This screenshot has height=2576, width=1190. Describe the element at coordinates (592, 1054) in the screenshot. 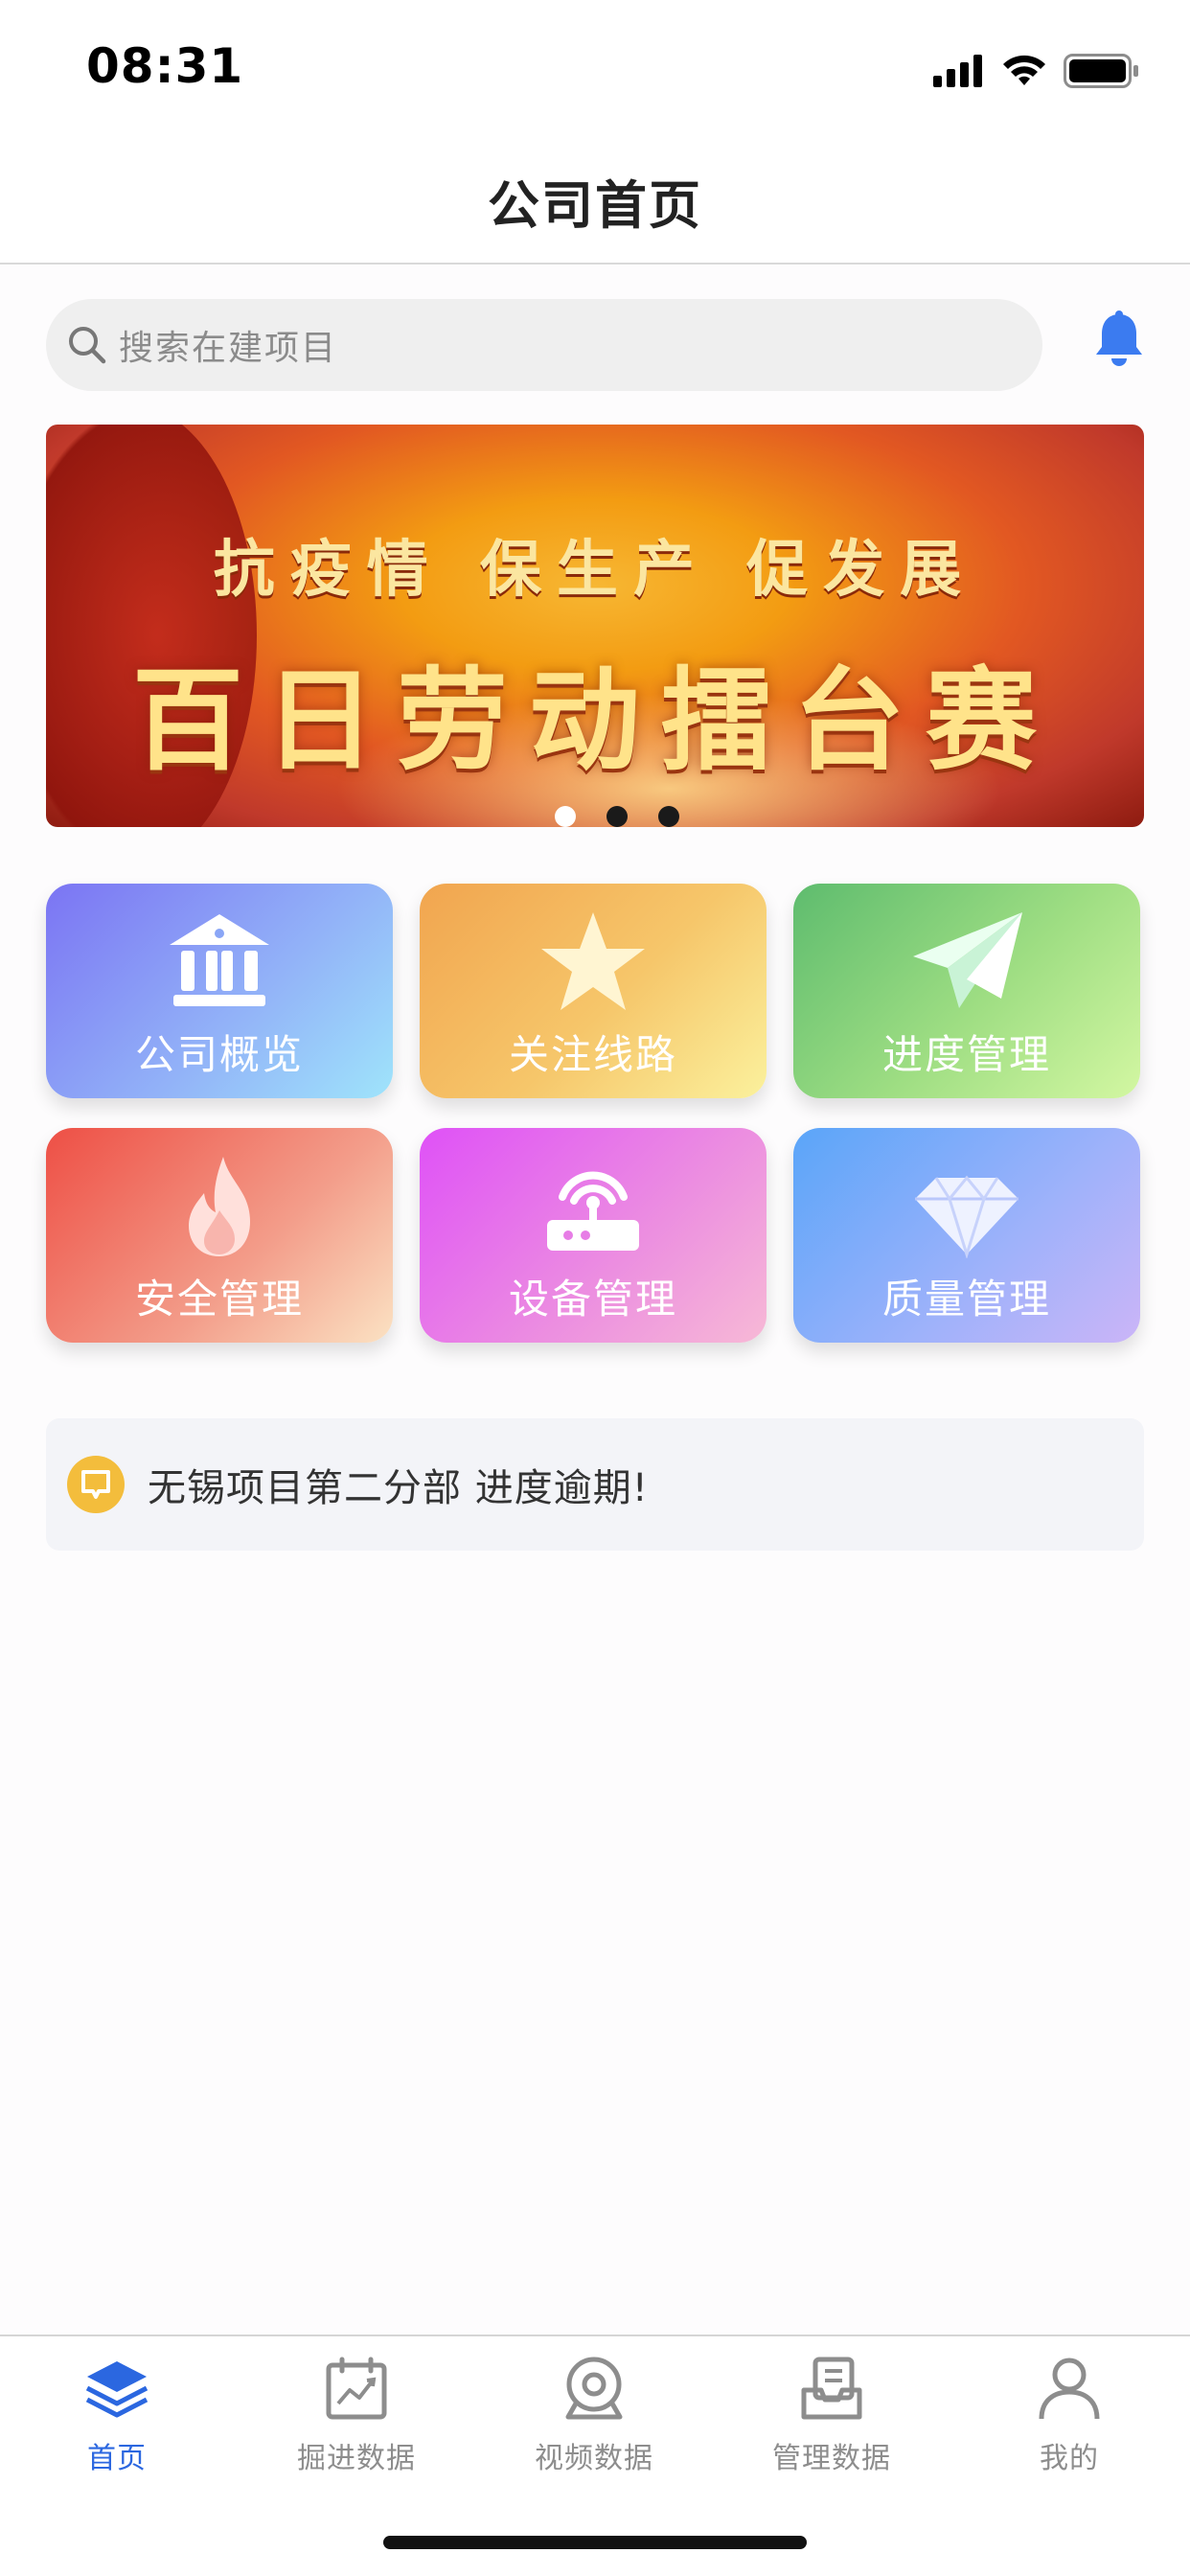

I see `tile-label: 关注线路` at that location.